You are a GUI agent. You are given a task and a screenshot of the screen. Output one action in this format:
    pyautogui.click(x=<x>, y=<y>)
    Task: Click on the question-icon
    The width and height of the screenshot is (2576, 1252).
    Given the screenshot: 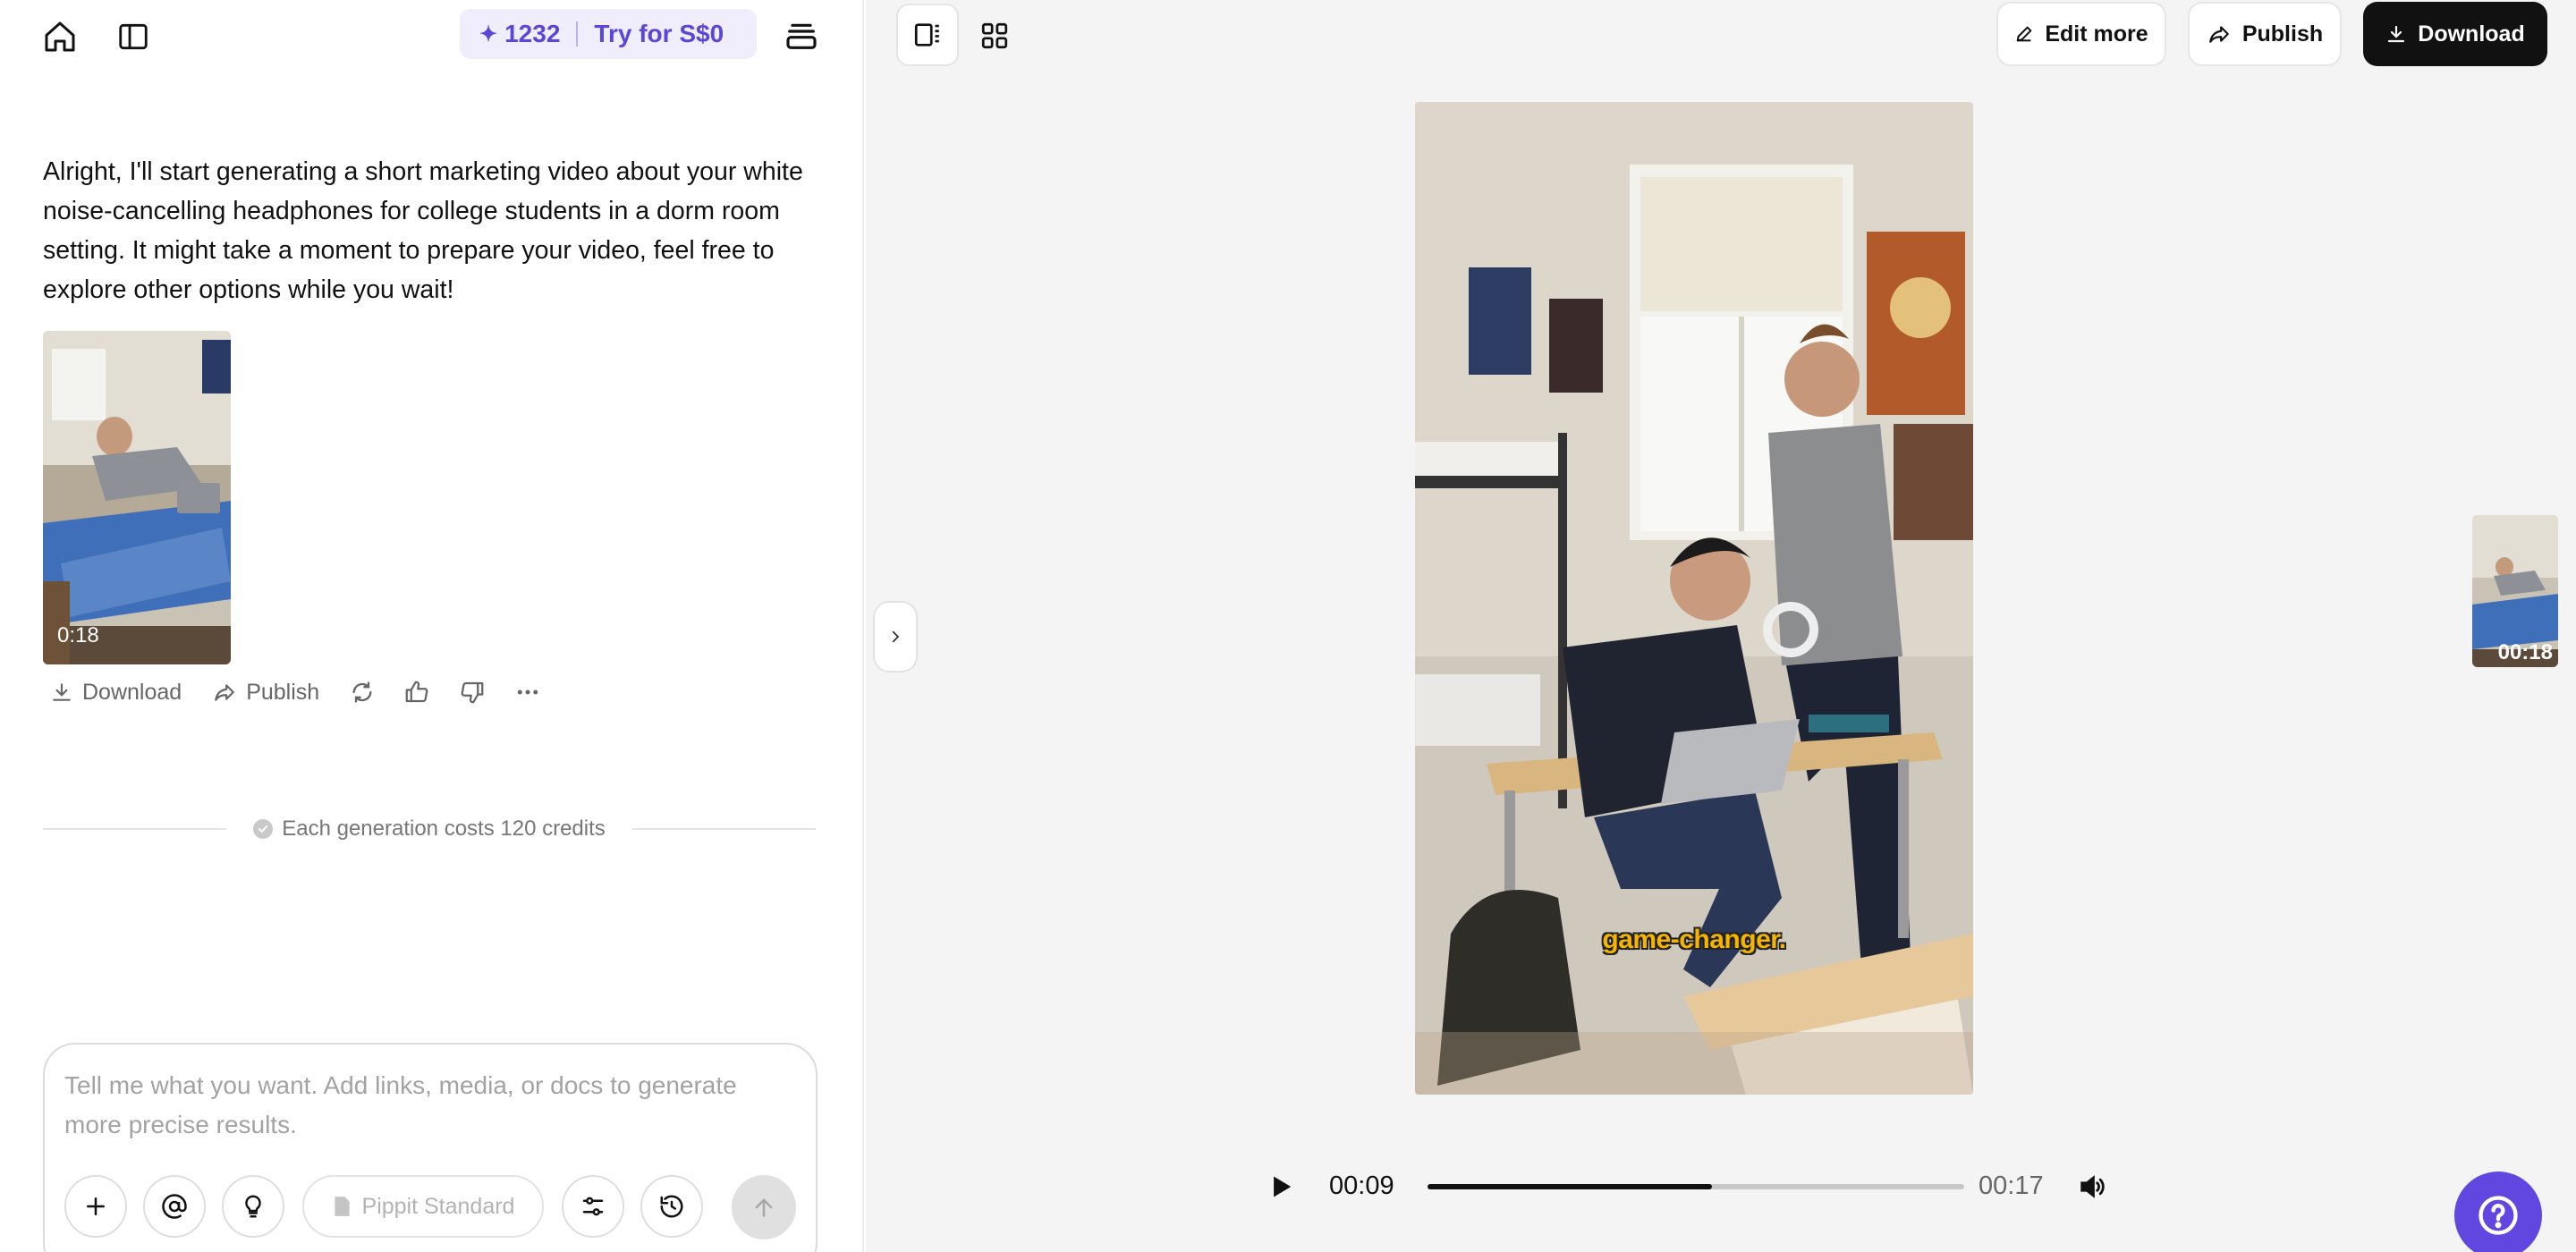 What is the action you would take?
    pyautogui.click(x=2498, y=1216)
    